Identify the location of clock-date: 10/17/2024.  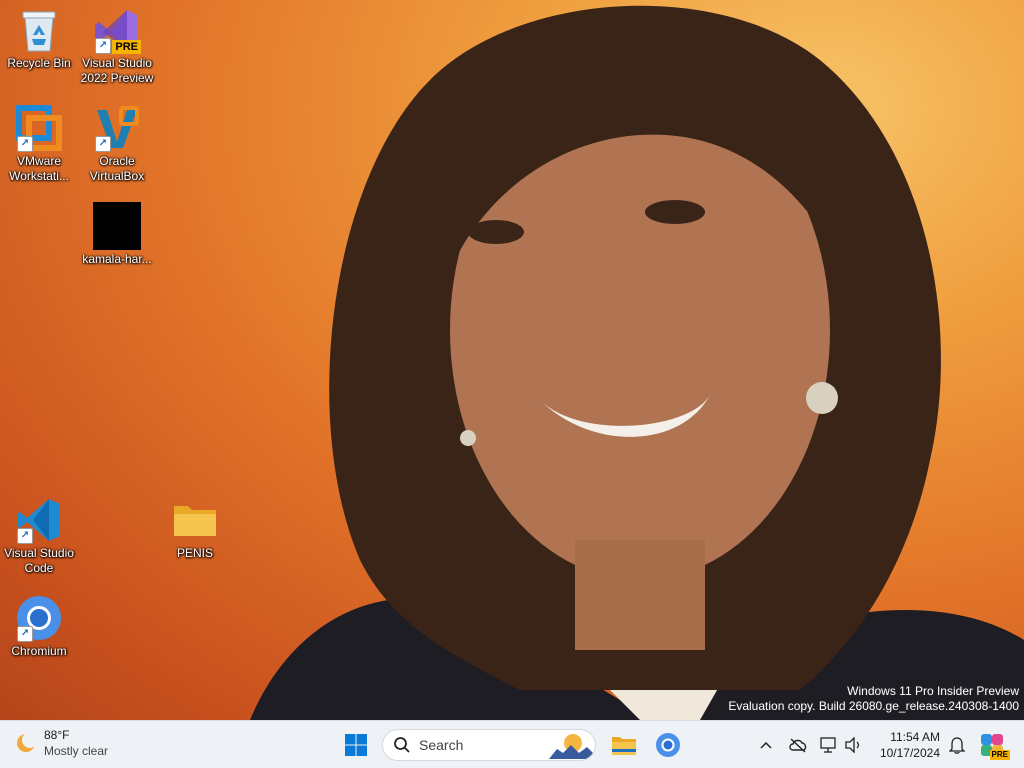
(909, 753).